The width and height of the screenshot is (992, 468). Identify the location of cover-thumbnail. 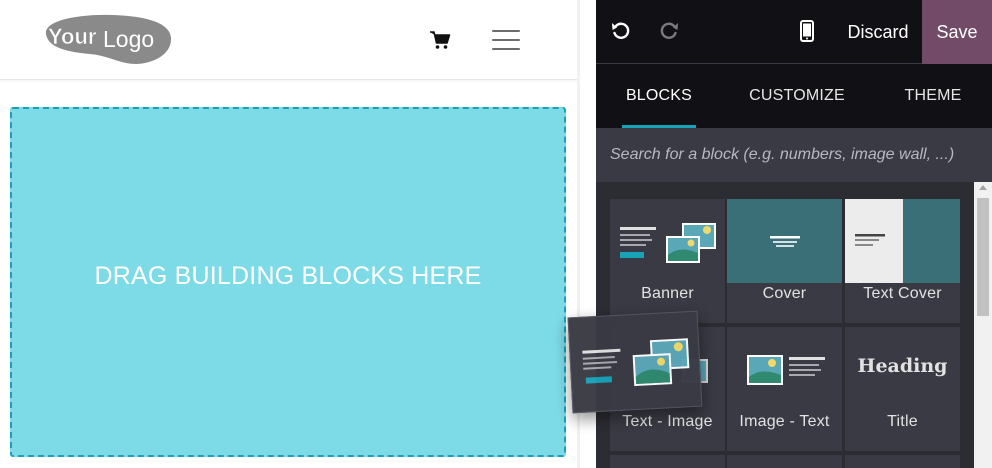
(784, 241).